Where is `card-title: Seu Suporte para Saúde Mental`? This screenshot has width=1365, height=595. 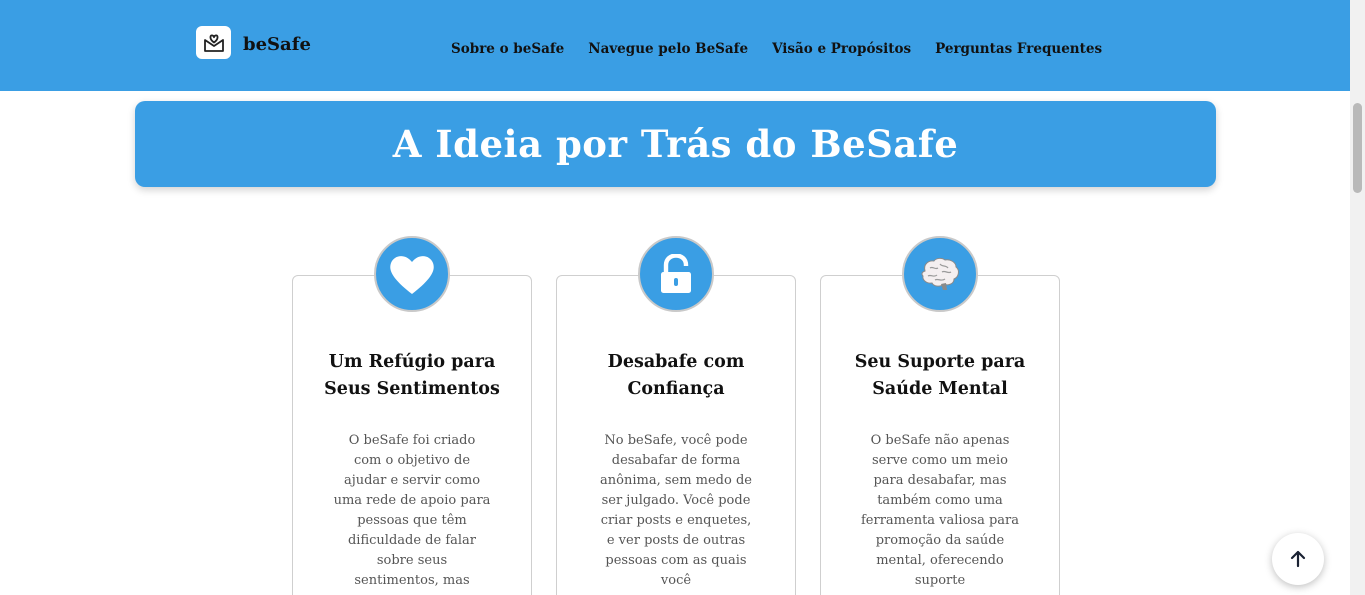 card-title: Seu Suporte para Saúde Mental is located at coordinates (940, 375).